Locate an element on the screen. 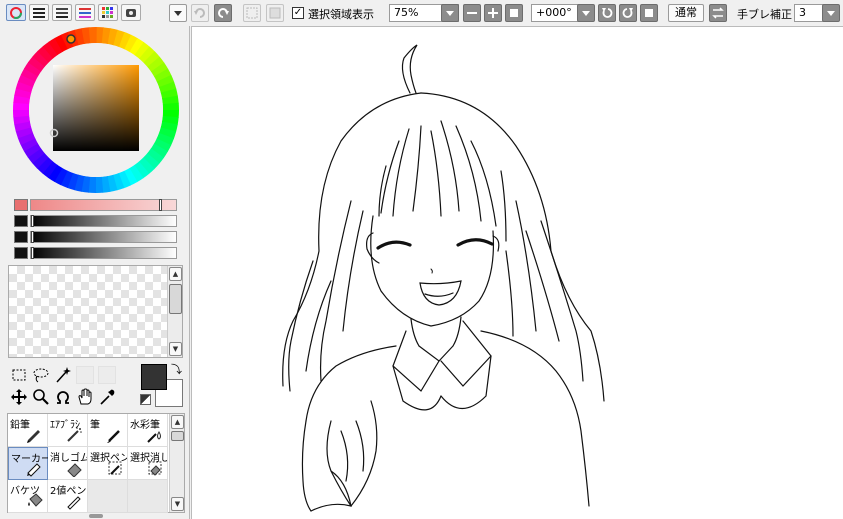 Image resolution: width=843 pixels, height=519 pixels. invert-selection-icon is located at coordinates (275, 13).